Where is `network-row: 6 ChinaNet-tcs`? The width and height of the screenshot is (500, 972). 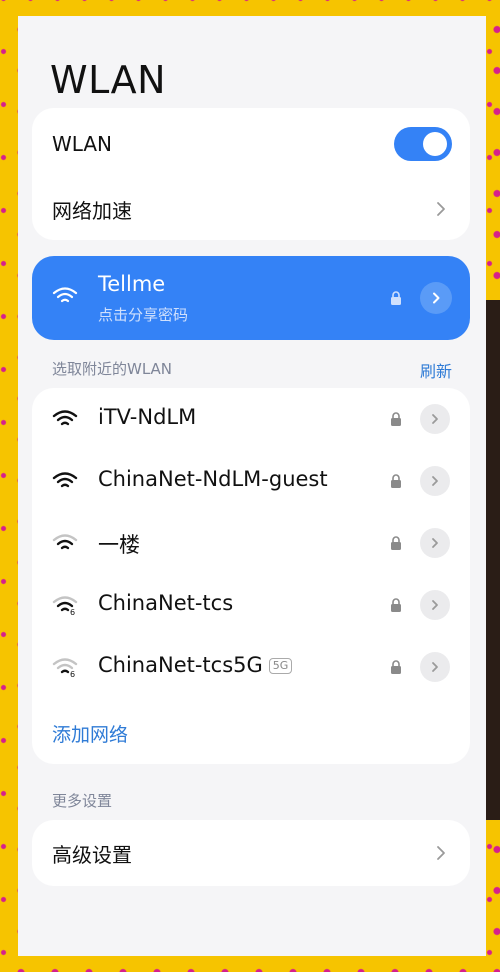 network-row: 6 ChinaNet-tcs is located at coordinates (251, 605).